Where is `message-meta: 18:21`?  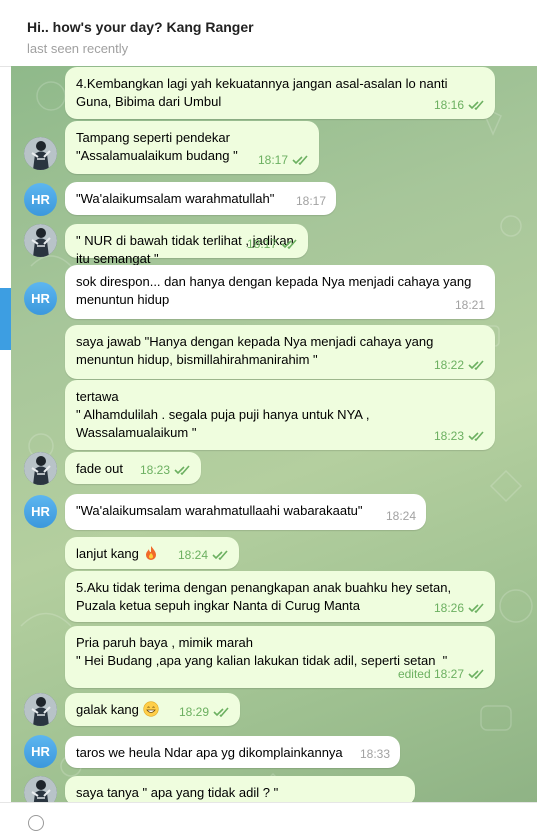 message-meta: 18:21 is located at coordinates (470, 305).